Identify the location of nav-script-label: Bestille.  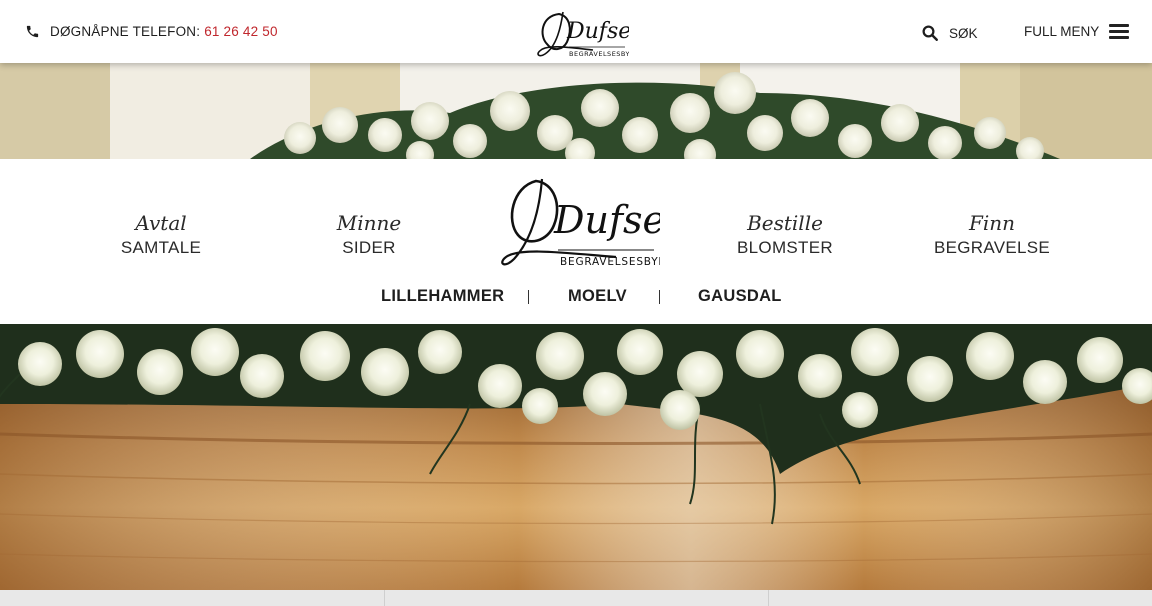
(785, 223).